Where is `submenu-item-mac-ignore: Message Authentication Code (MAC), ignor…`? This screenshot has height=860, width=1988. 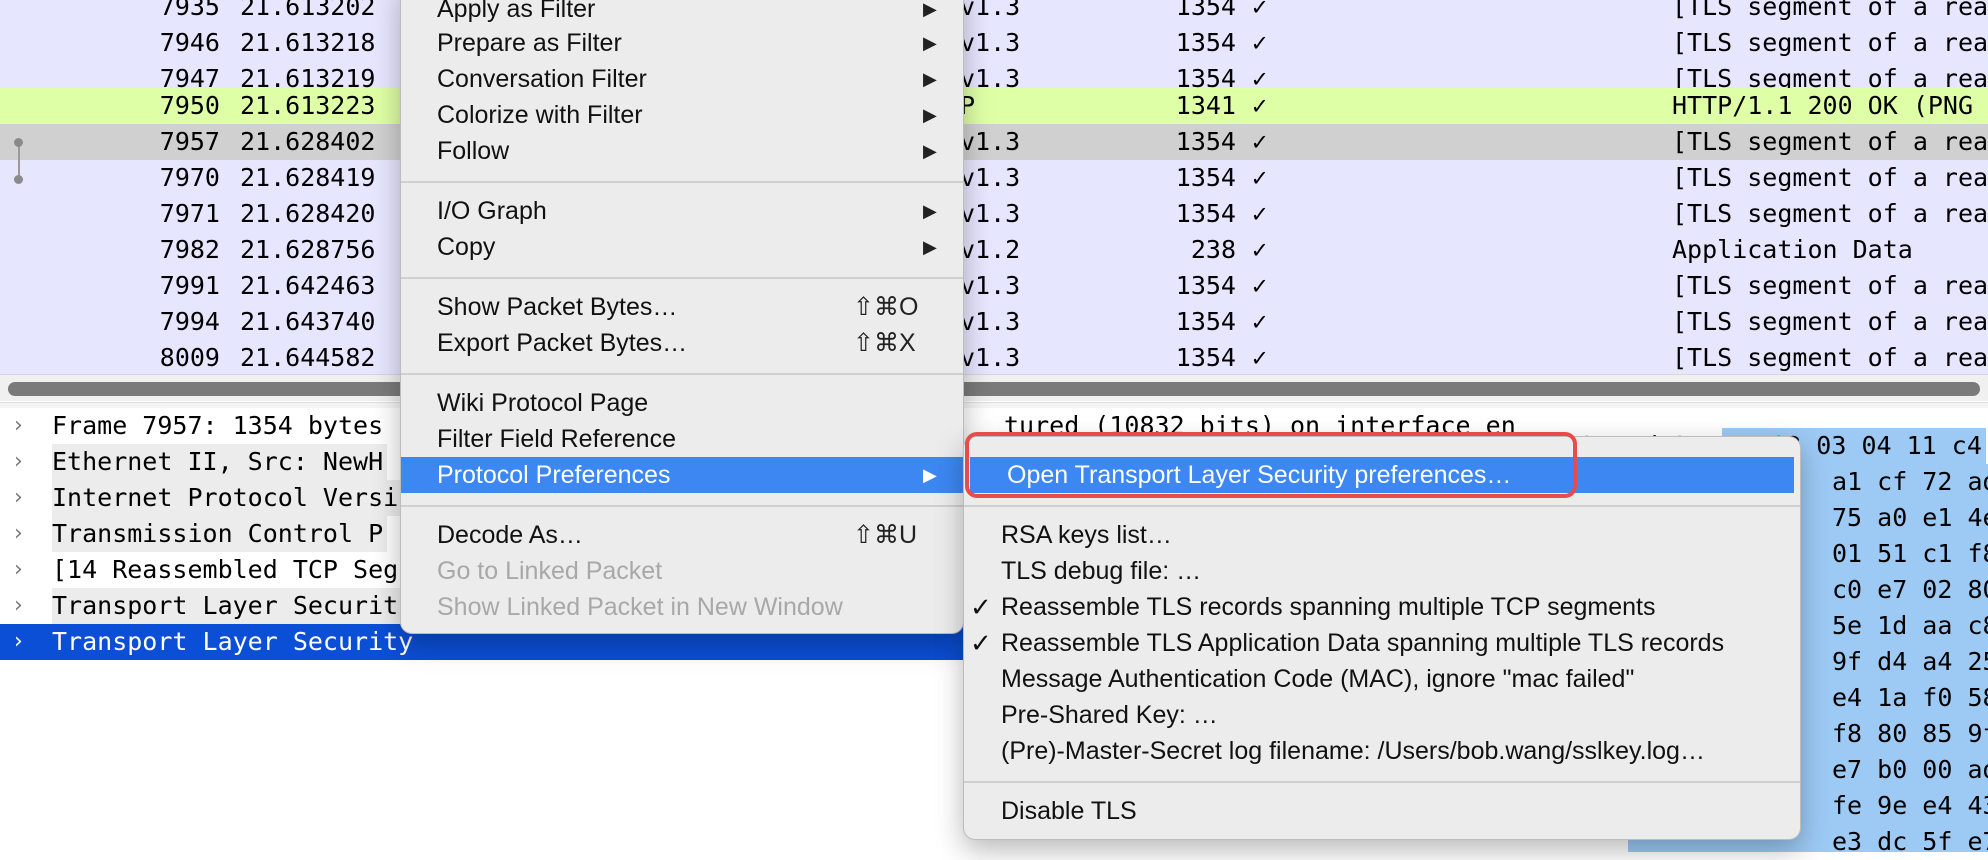 submenu-item-mac-ignore: Message Authentication Code (MAC), ignor… is located at coordinates (1382, 679).